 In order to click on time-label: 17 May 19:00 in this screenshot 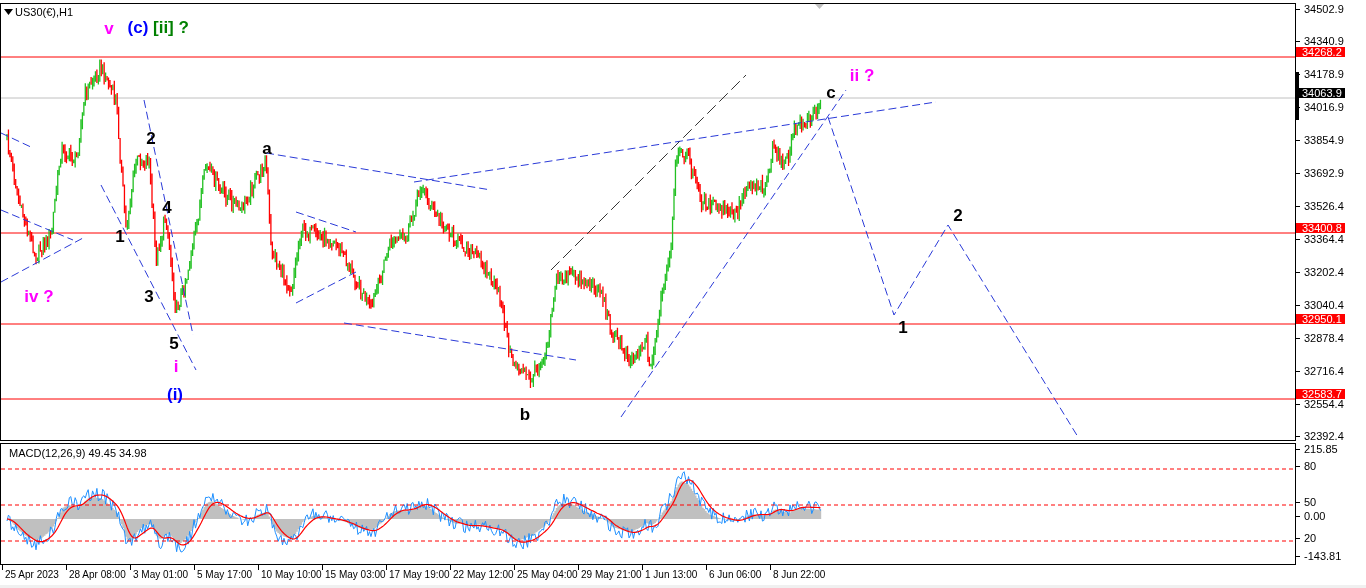, I will do `click(418, 574)`.